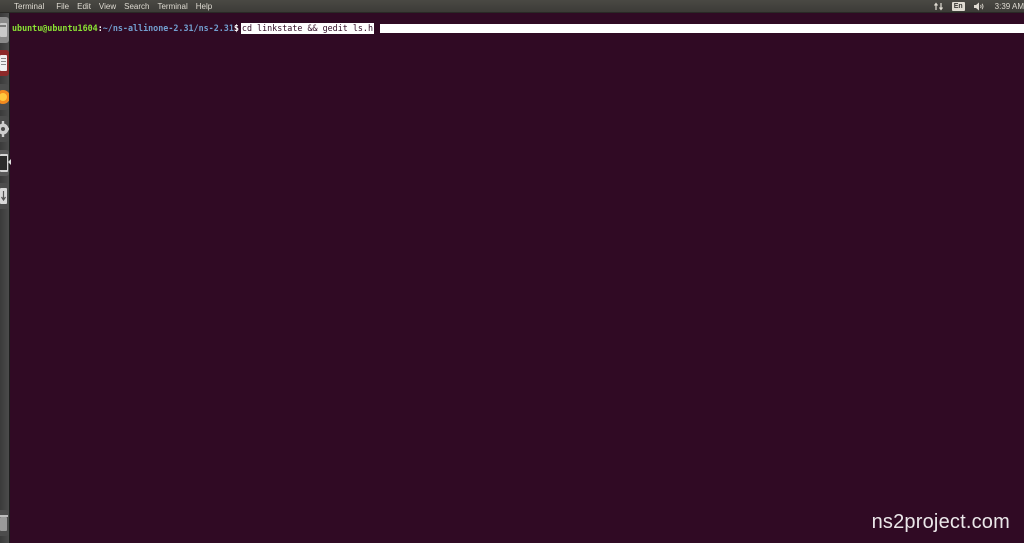  Describe the element at coordinates (236, 28) in the screenshot. I see `prompt-symbol: $` at that location.